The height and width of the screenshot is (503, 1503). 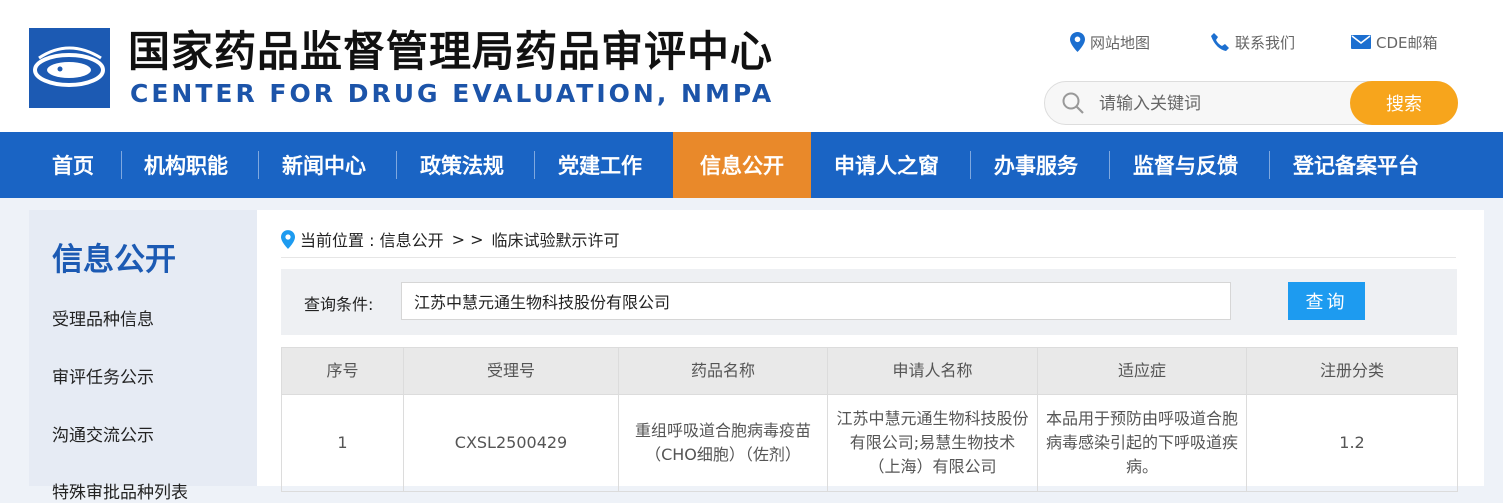 I want to click on search-input, so click(x=1224, y=104).